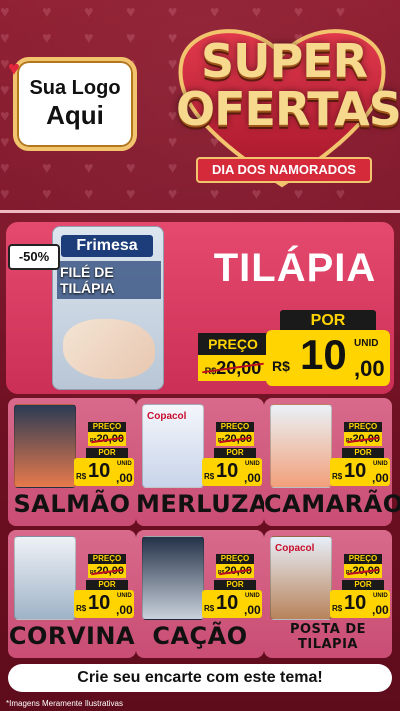 The height and width of the screenshot is (711, 400). I want to click on heart-icon: ♥, so click(14, 69).